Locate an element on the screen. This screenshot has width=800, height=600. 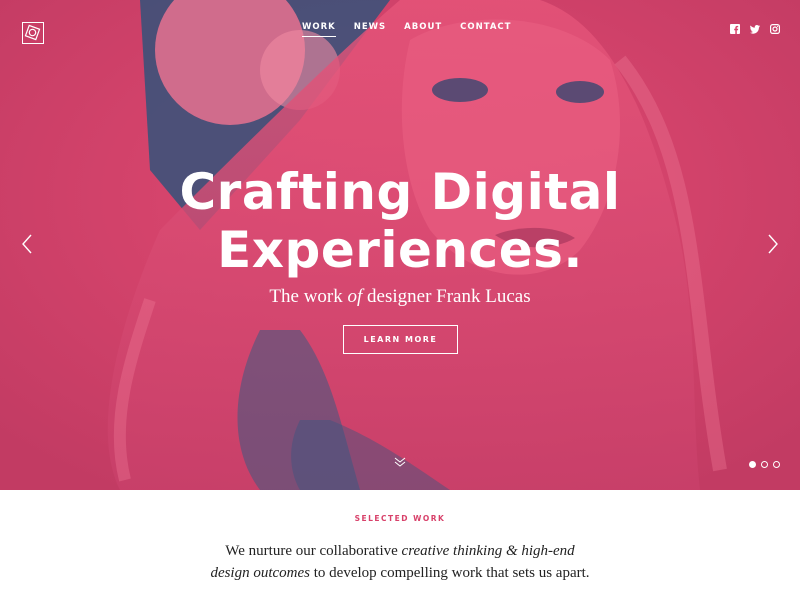
facebook-icon is located at coordinates (735, 29).